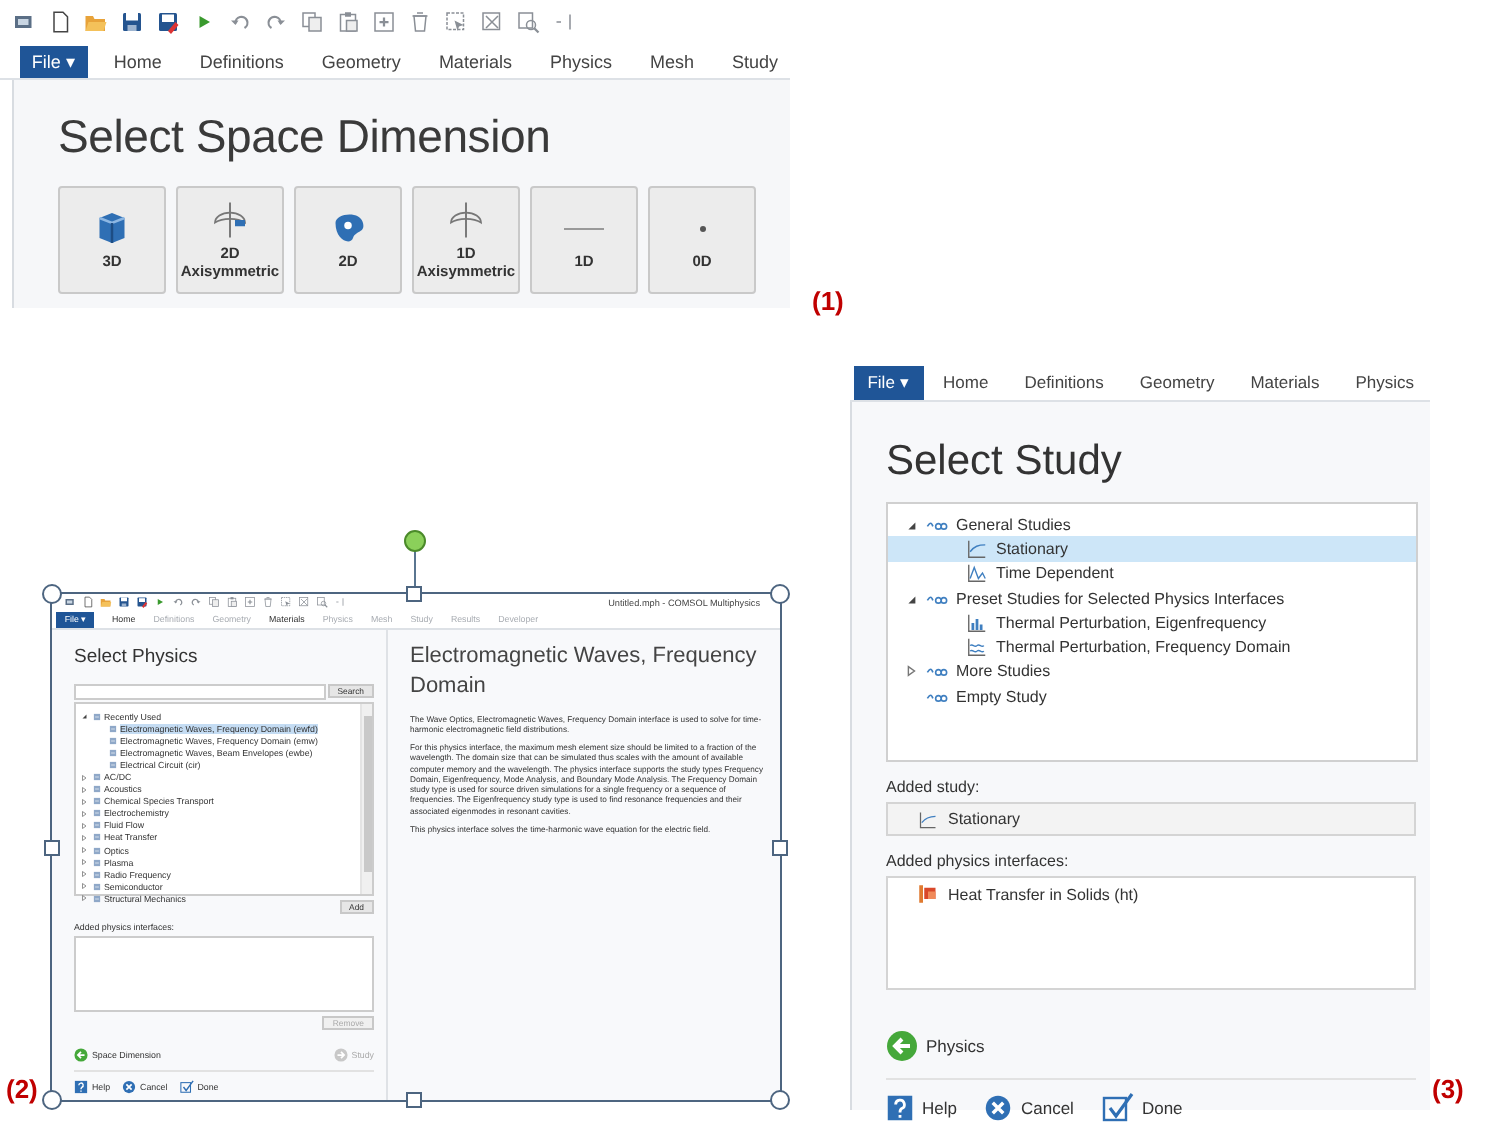 This screenshot has height=1134, width=1506. What do you see at coordinates (828, 301) in the screenshot?
I see `figure-label: (1)` at bounding box center [828, 301].